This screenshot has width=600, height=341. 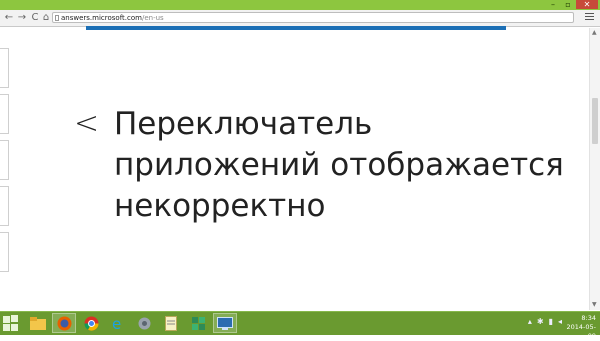 What do you see at coordinates (313, 17) in the screenshot?
I see `address-bar: answers.microsoft.com/en-us` at bounding box center [313, 17].